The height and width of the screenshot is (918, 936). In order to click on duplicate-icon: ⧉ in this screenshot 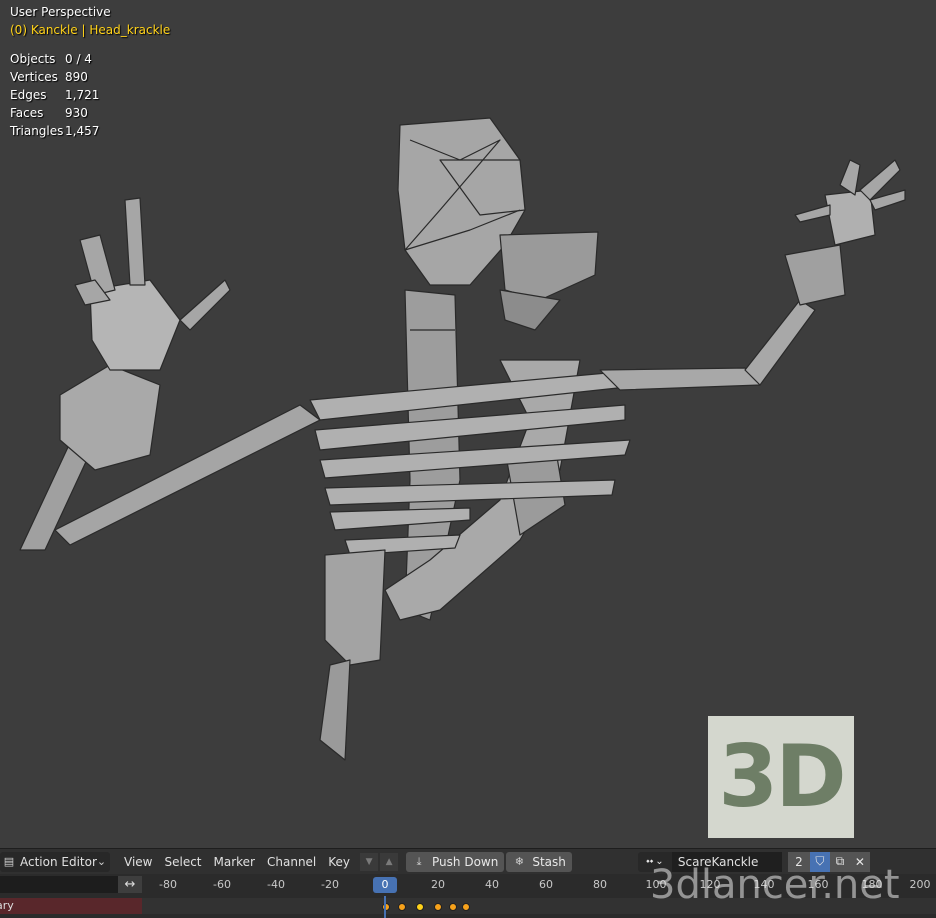, I will do `click(840, 861)`.